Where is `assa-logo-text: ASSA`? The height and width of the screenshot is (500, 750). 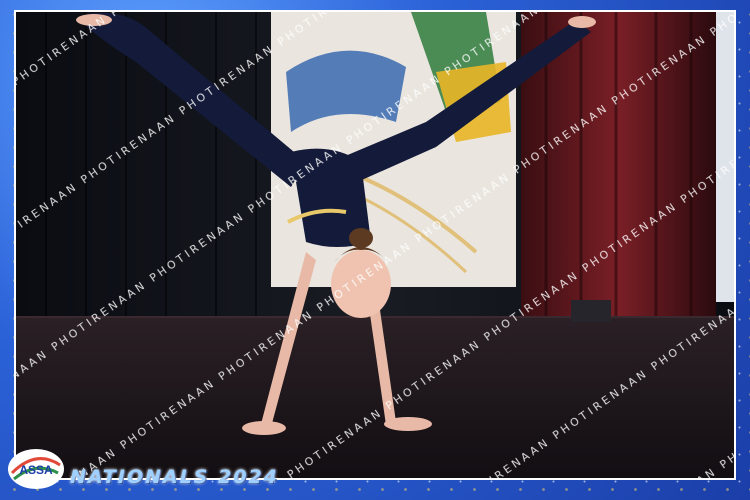 assa-logo-text: ASSA is located at coordinates (36, 470).